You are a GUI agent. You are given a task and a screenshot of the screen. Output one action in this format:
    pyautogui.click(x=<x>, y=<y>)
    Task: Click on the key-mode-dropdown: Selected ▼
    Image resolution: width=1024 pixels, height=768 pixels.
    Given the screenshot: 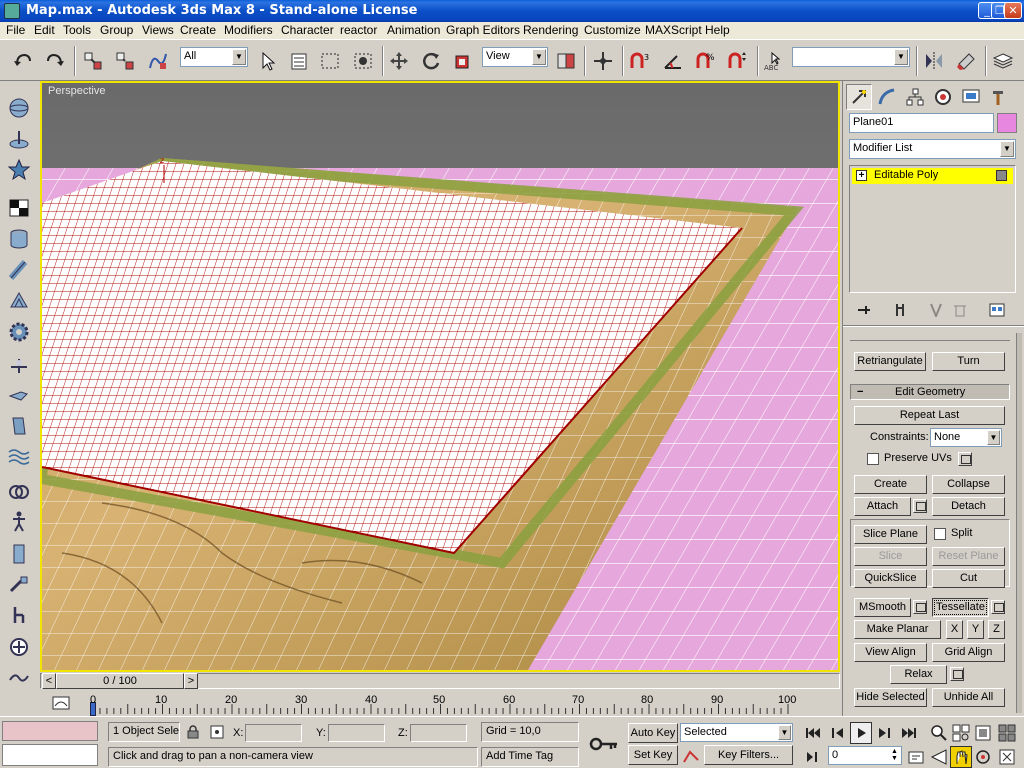 What is the action you would take?
    pyautogui.click(x=736, y=732)
    